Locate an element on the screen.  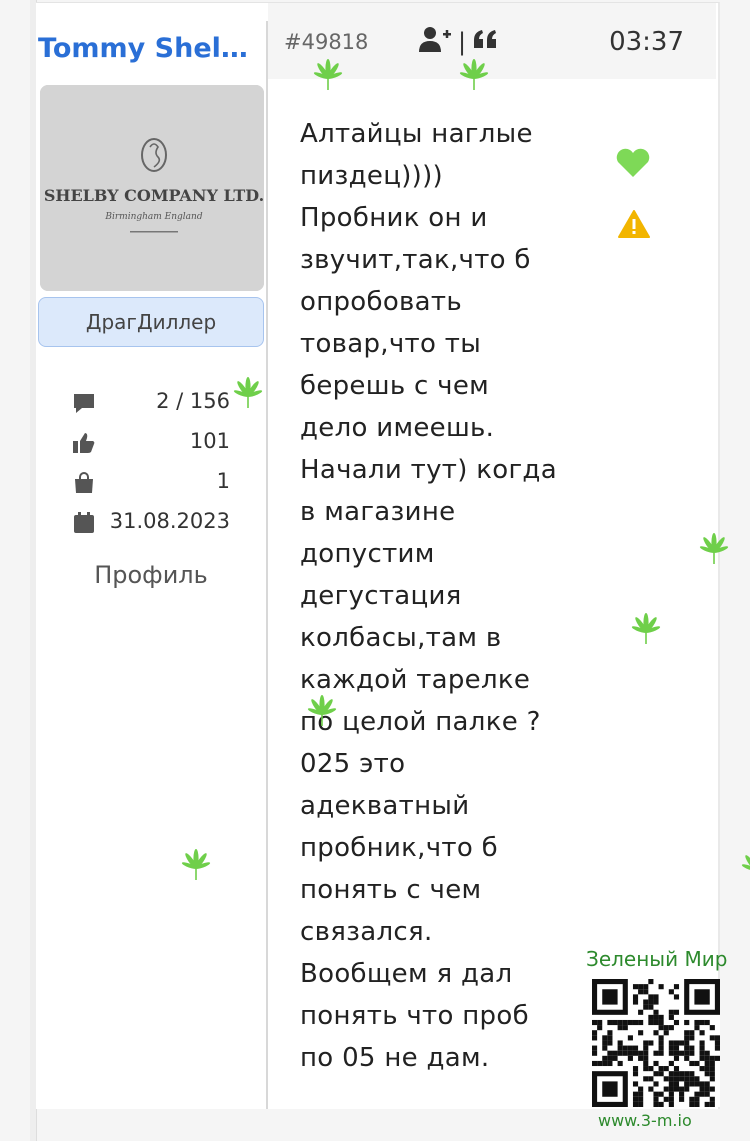
watermark: Зеленый Мир www.3-m.io is located at coordinates (659, 1042).